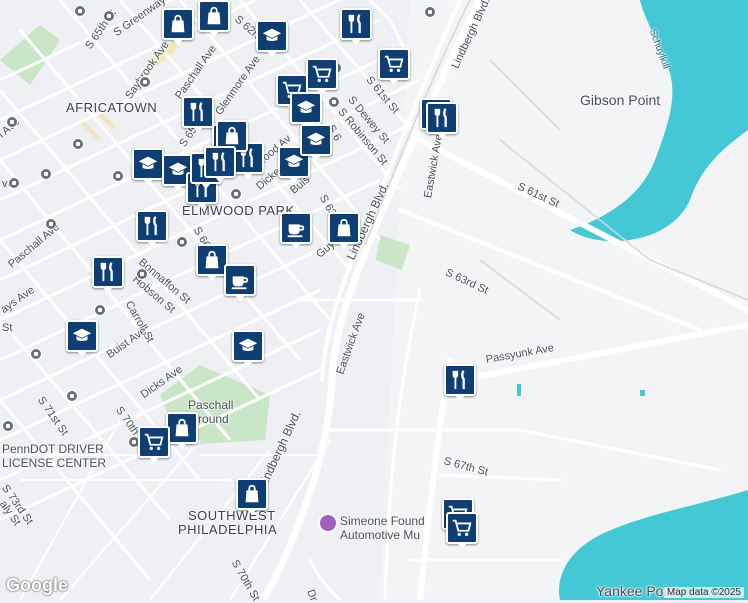  What do you see at coordinates (620, 100) in the screenshot?
I see `place-label: Gibson Point` at bounding box center [620, 100].